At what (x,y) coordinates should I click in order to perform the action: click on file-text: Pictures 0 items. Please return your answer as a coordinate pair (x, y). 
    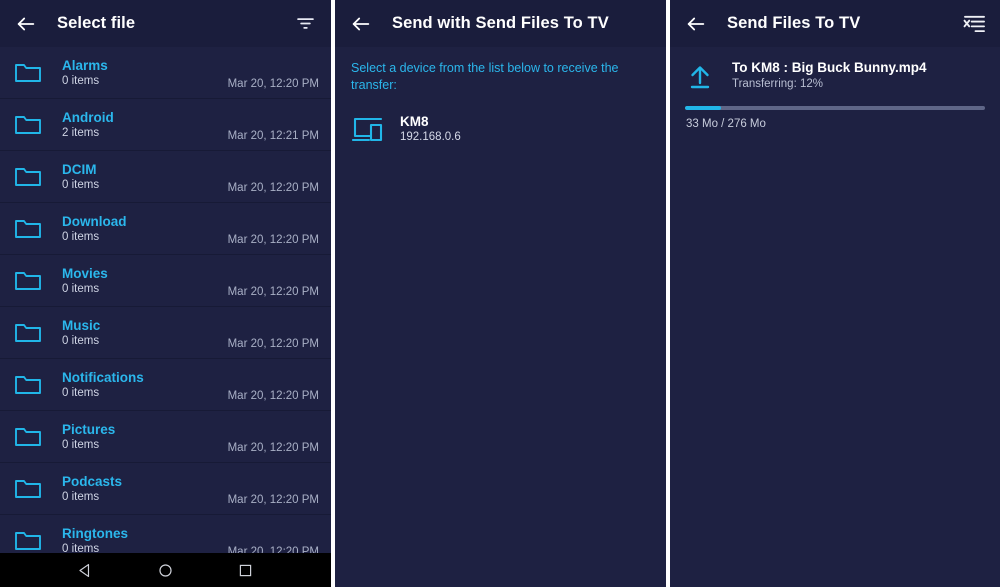
    Looking at the image, I should click on (138, 437).